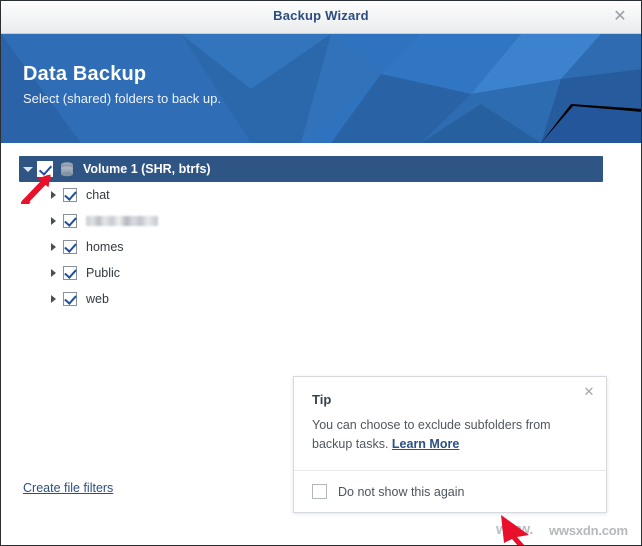 This screenshot has height=546, width=642. Describe the element at coordinates (401, 491) in the screenshot. I see `do-not-show-again-label: Do not show this again` at that location.